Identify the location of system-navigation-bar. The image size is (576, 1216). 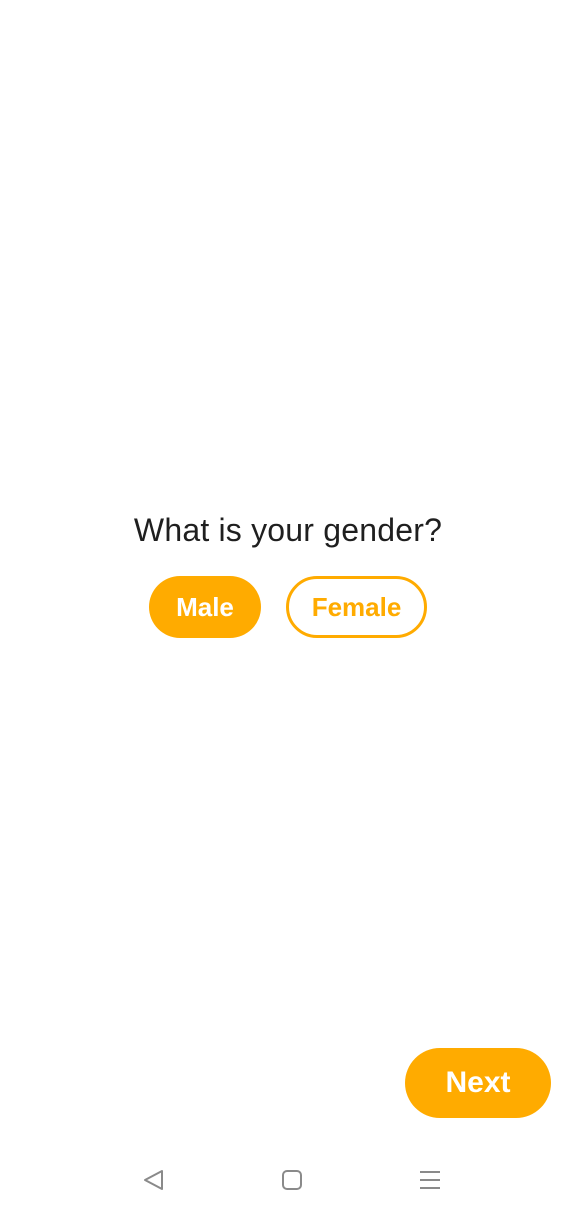
(288, 1183).